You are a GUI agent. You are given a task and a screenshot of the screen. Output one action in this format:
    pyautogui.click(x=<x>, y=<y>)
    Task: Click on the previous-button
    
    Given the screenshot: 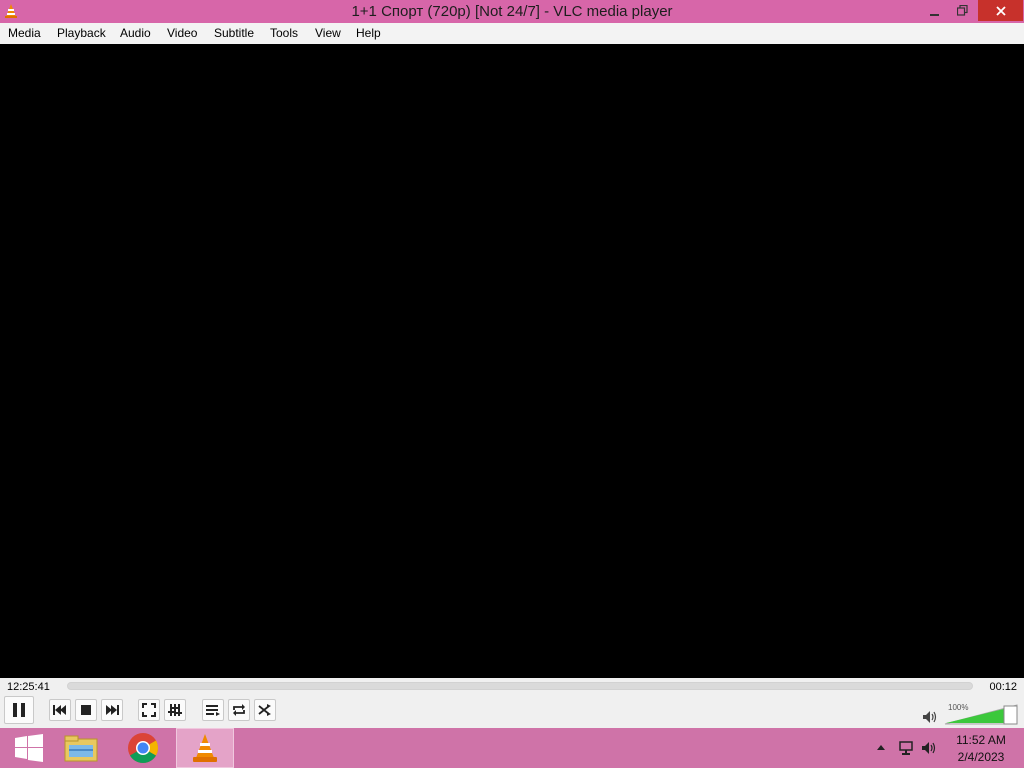 What is the action you would take?
    pyautogui.click(x=60, y=710)
    